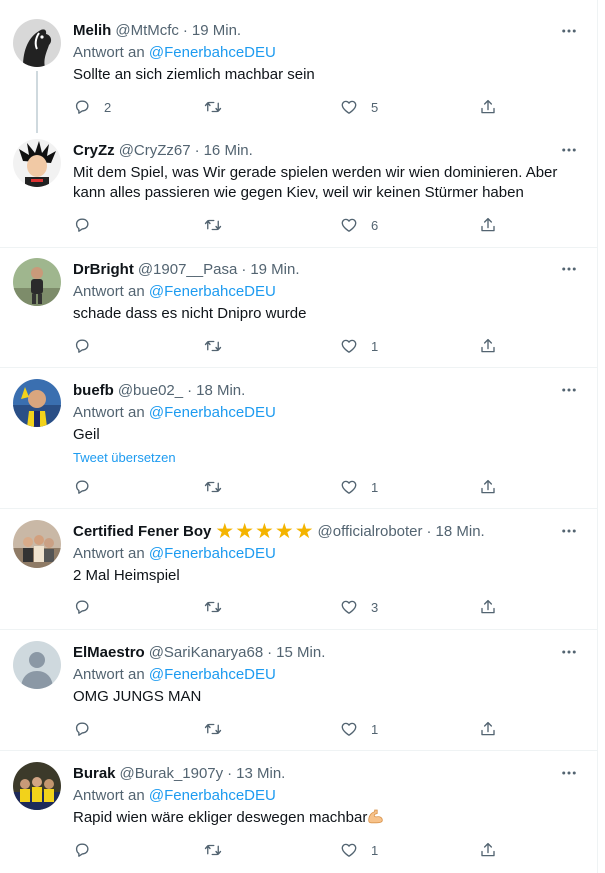  I want to click on timestamp: 13 Min., so click(260, 774).